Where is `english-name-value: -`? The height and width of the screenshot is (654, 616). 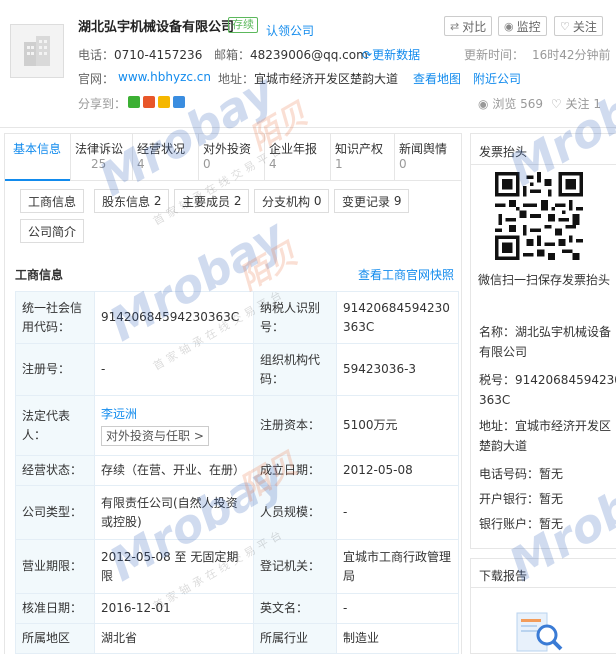 english-name-value: - is located at coordinates (397, 608).